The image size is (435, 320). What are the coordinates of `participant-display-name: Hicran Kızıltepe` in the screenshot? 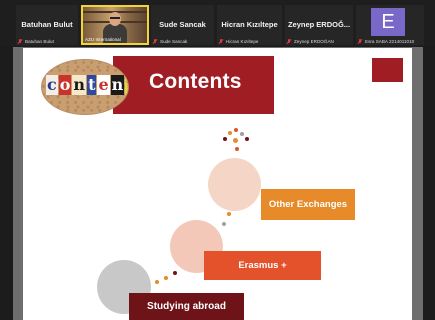 It's located at (249, 24).